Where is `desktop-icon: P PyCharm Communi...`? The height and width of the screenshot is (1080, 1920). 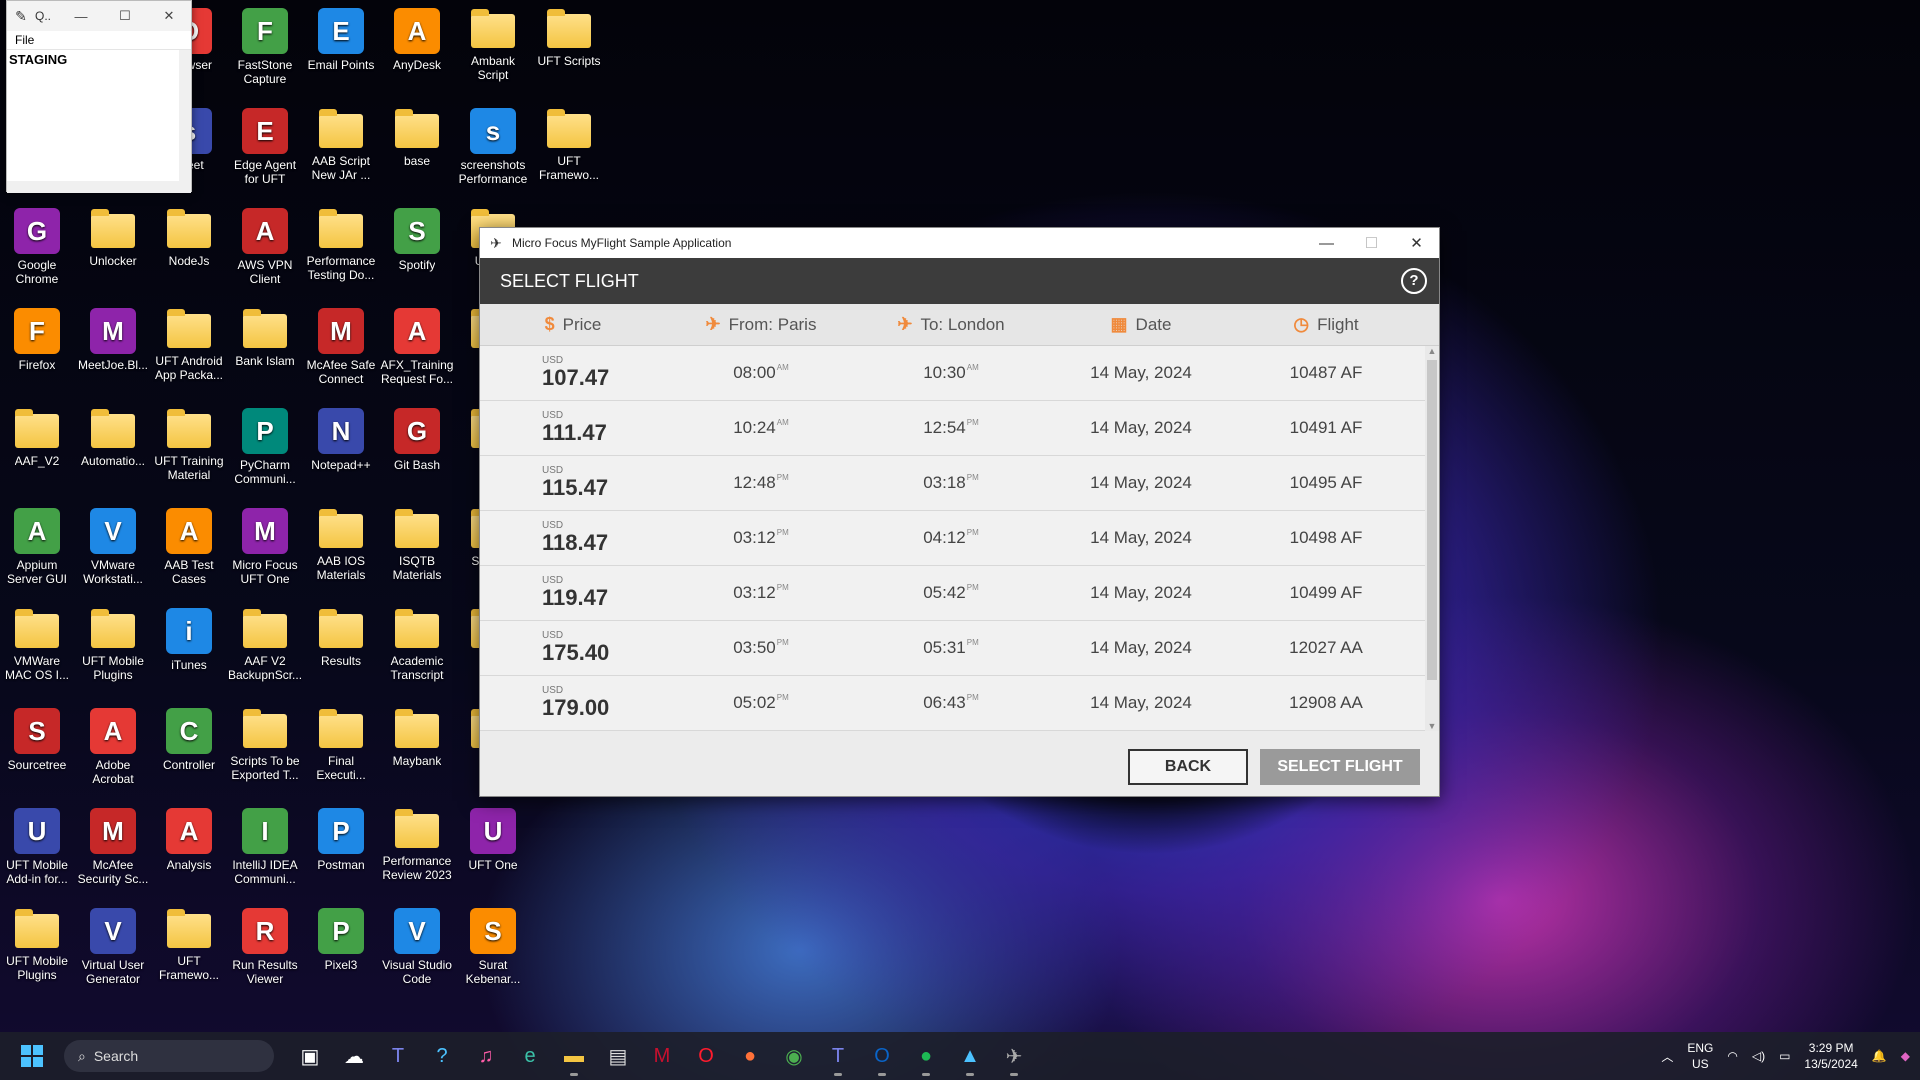
desktop-icon: P PyCharm Communi... is located at coordinates (265, 448).